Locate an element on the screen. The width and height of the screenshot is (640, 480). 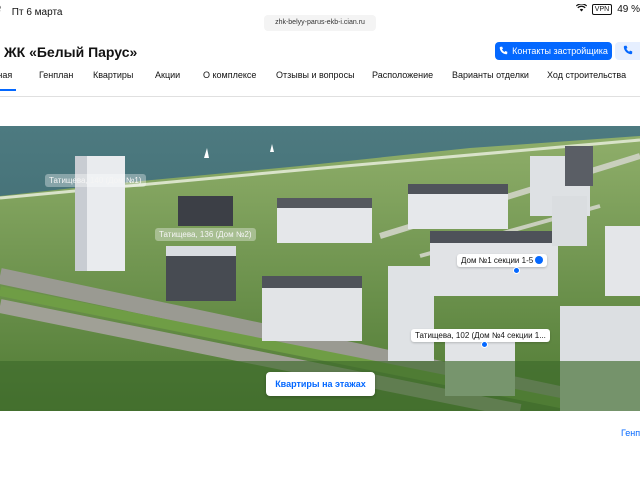
nav-divider is located at coordinates (320, 96).